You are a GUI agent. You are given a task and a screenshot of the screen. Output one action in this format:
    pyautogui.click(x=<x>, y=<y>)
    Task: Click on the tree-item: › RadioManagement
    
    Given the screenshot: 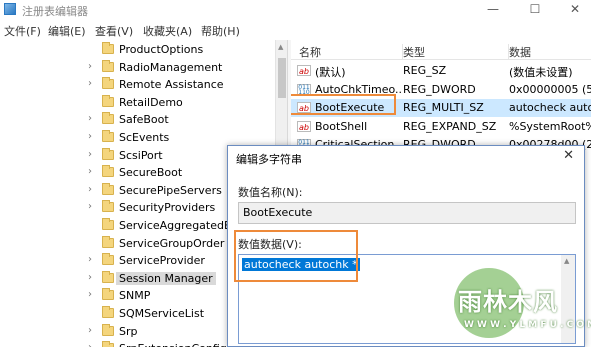 What is the action you would take?
    pyautogui.click(x=140, y=68)
    